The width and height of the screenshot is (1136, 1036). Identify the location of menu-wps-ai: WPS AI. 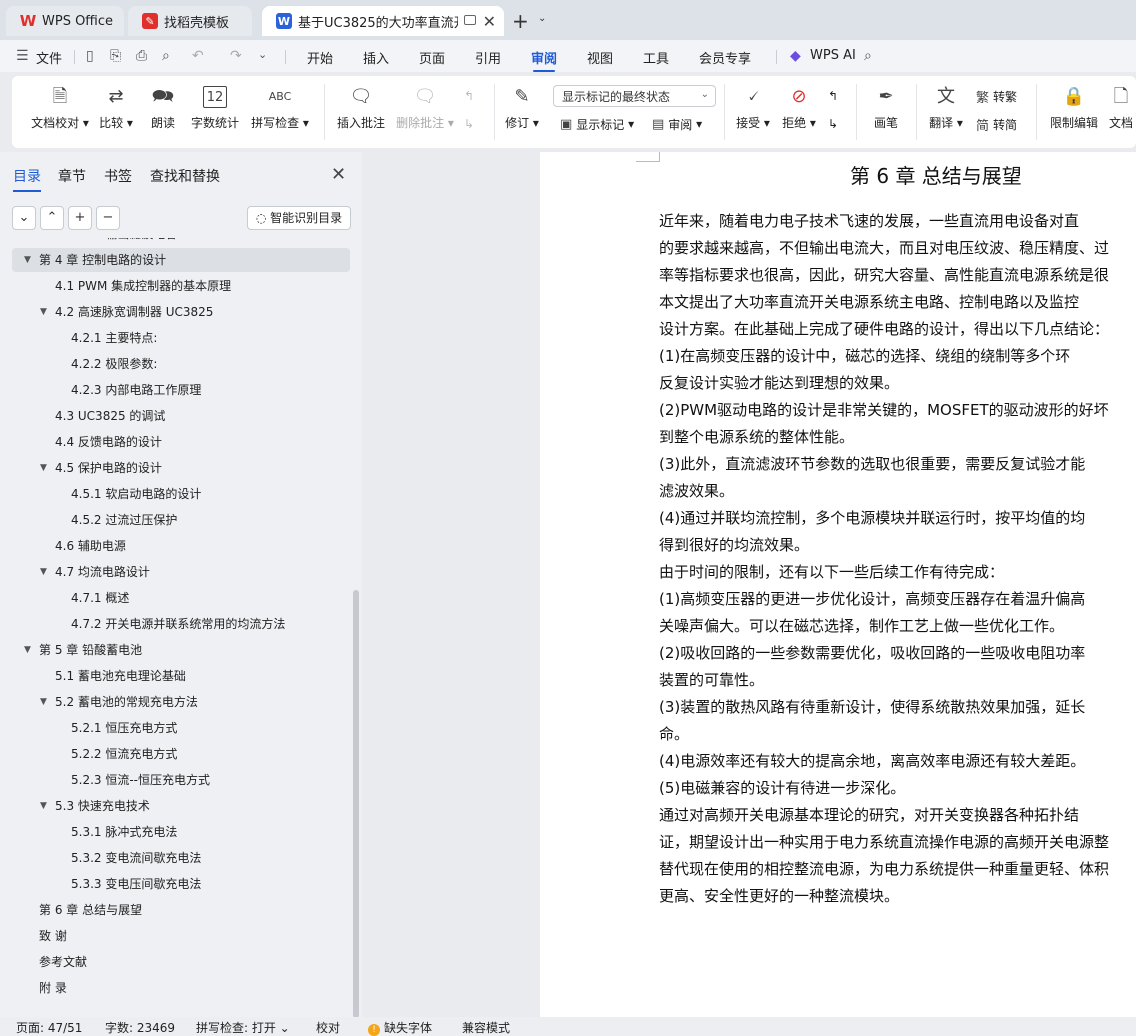
(833, 55).